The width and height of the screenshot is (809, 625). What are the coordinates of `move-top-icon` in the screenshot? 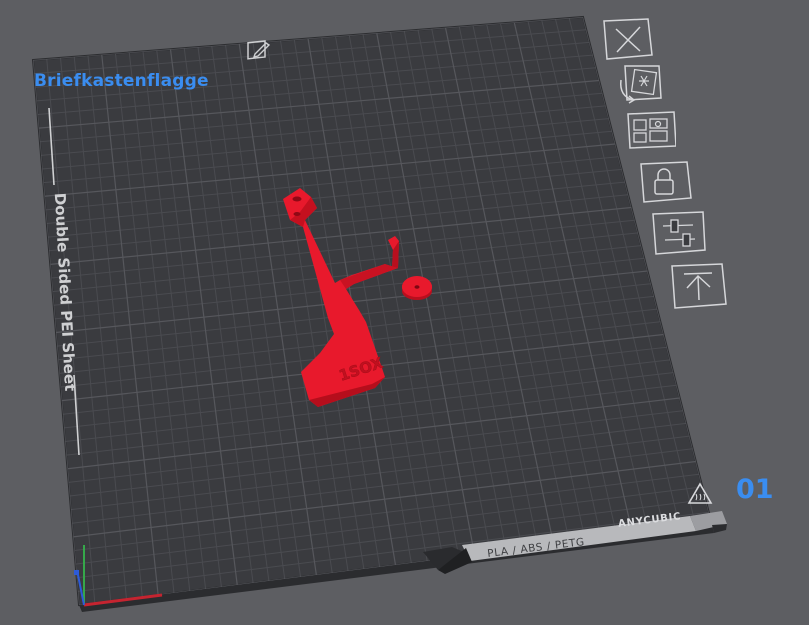 It's located at (699, 286).